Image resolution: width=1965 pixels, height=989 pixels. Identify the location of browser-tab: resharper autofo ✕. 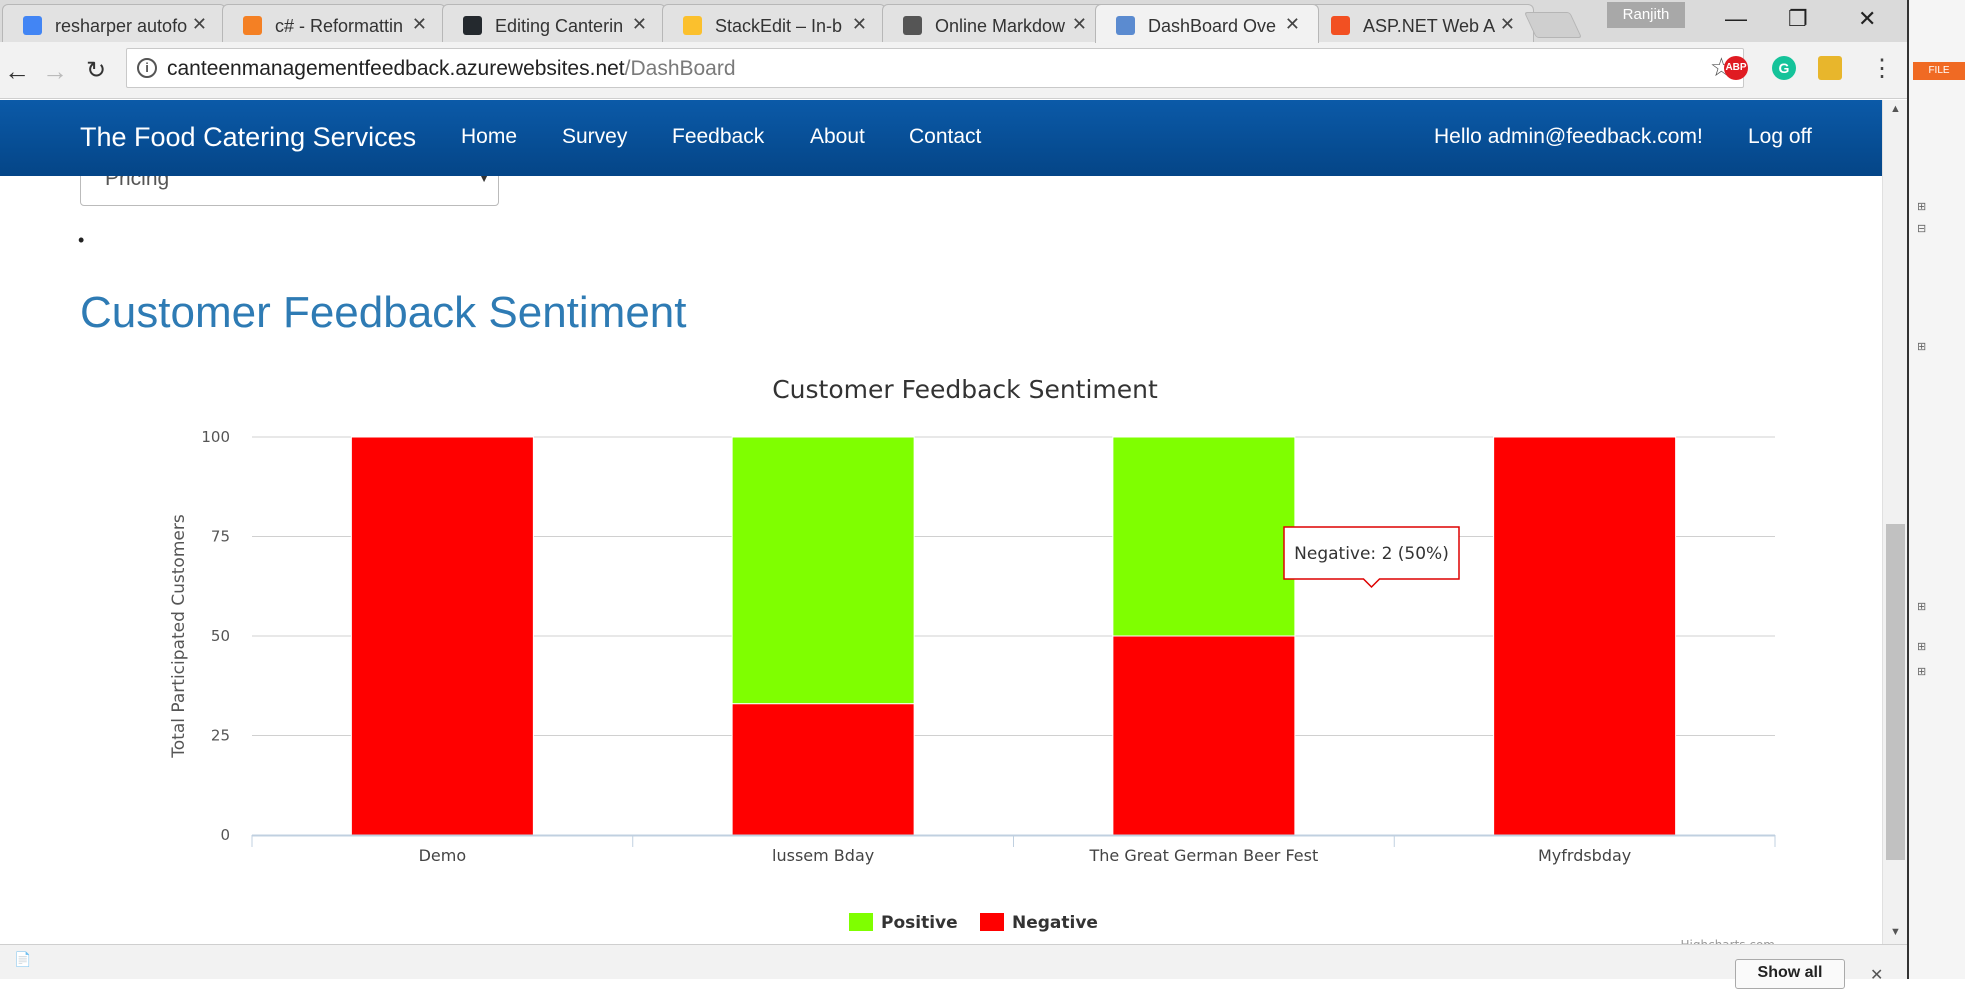
(114, 23).